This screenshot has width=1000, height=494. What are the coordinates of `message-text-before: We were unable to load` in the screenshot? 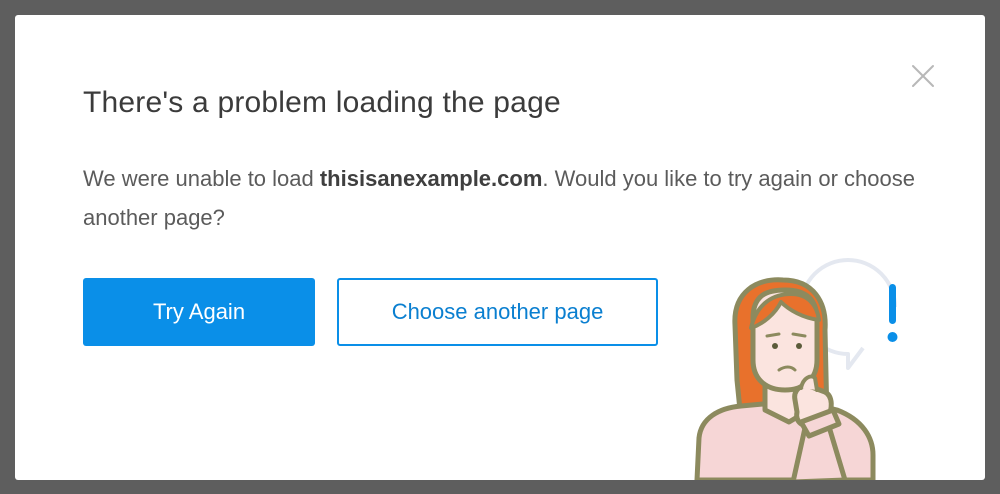 It's located at (201, 178).